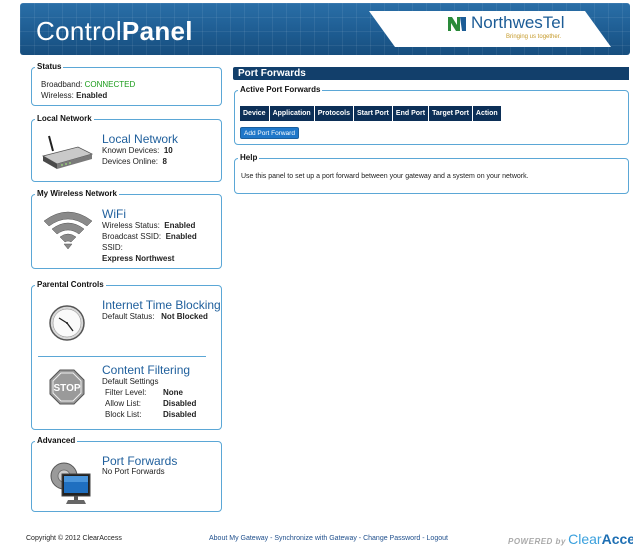  What do you see at coordinates (70, 483) in the screenshot?
I see `computer-icon` at bounding box center [70, 483].